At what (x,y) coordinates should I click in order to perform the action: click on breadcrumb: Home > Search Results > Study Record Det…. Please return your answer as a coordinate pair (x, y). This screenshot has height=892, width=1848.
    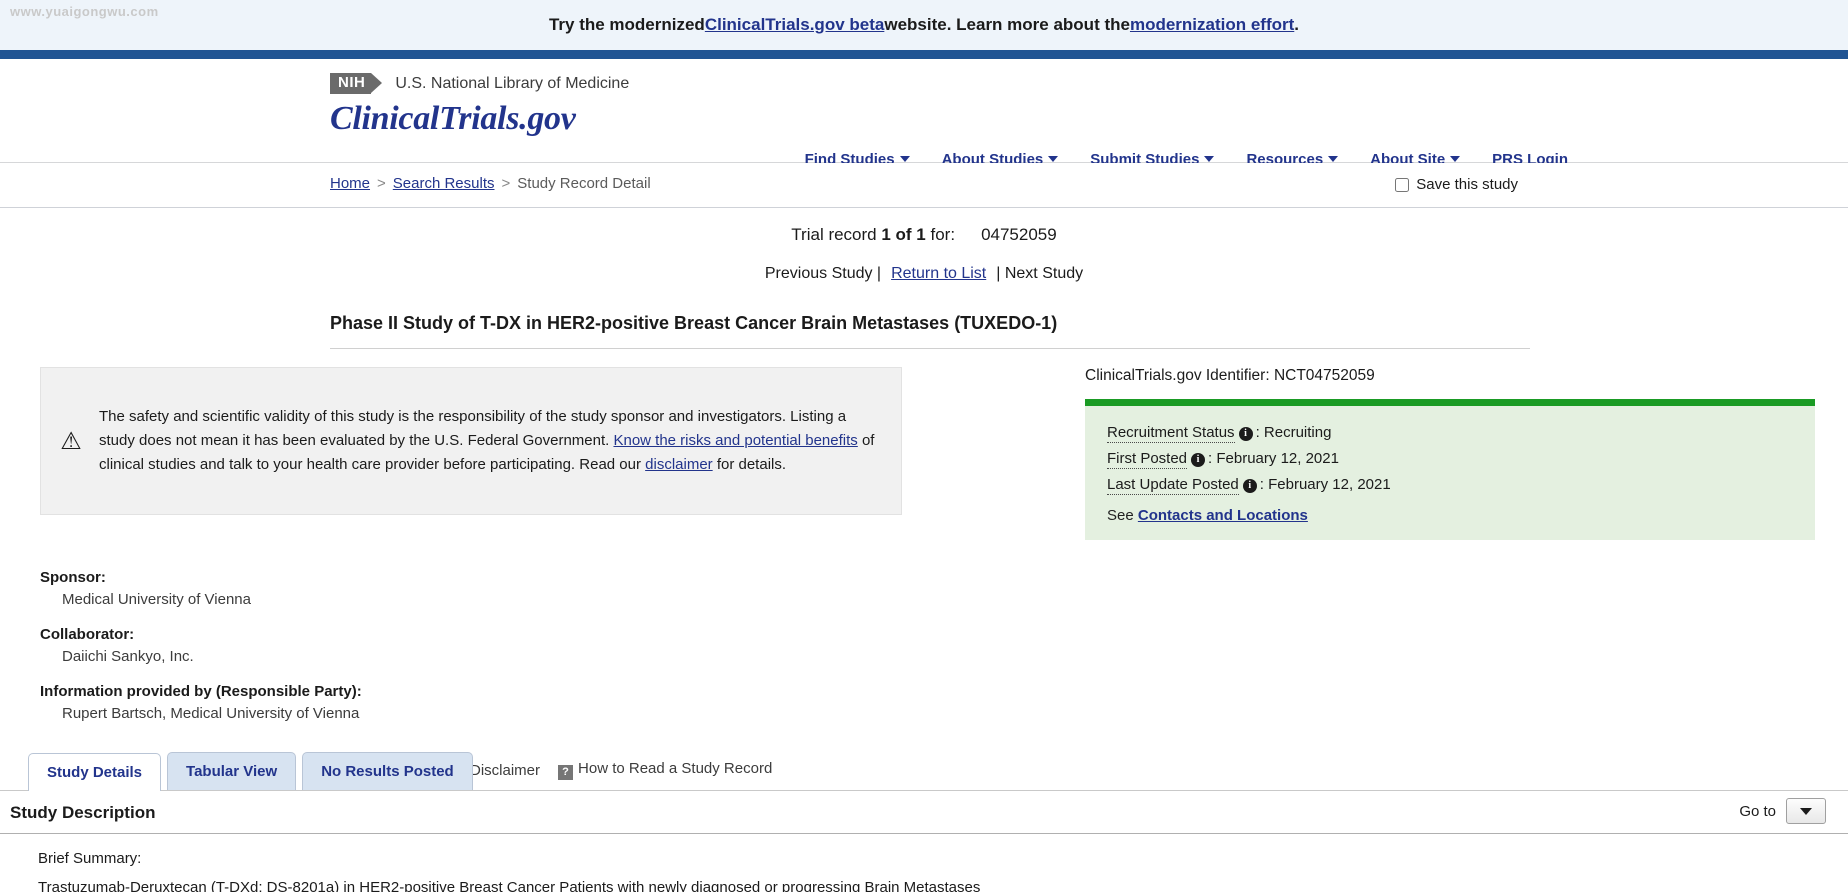
    Looking at the image, I should click on (490, 183).